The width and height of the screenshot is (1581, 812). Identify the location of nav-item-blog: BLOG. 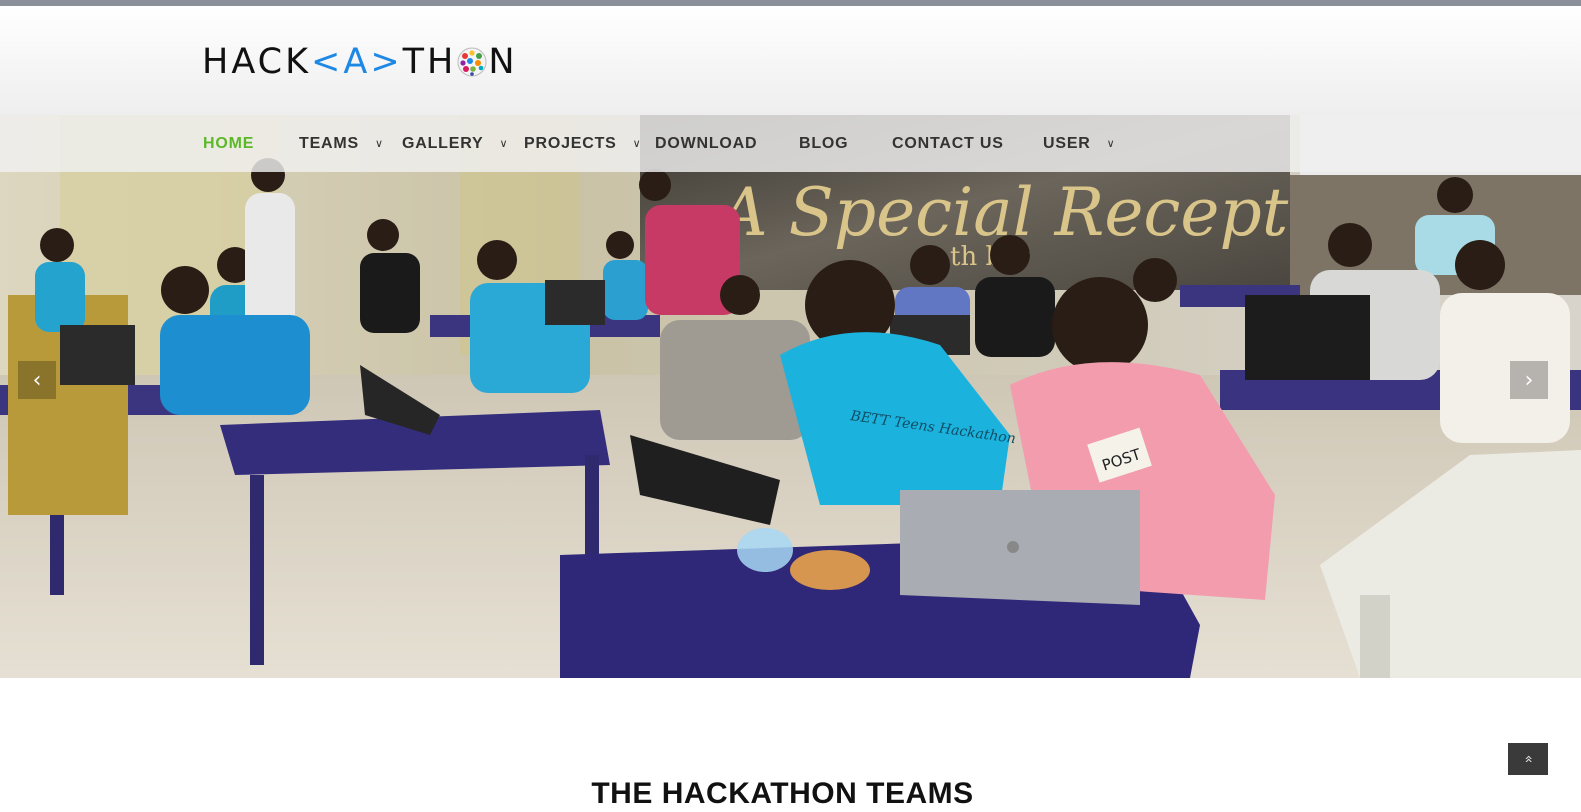
(823, 143).